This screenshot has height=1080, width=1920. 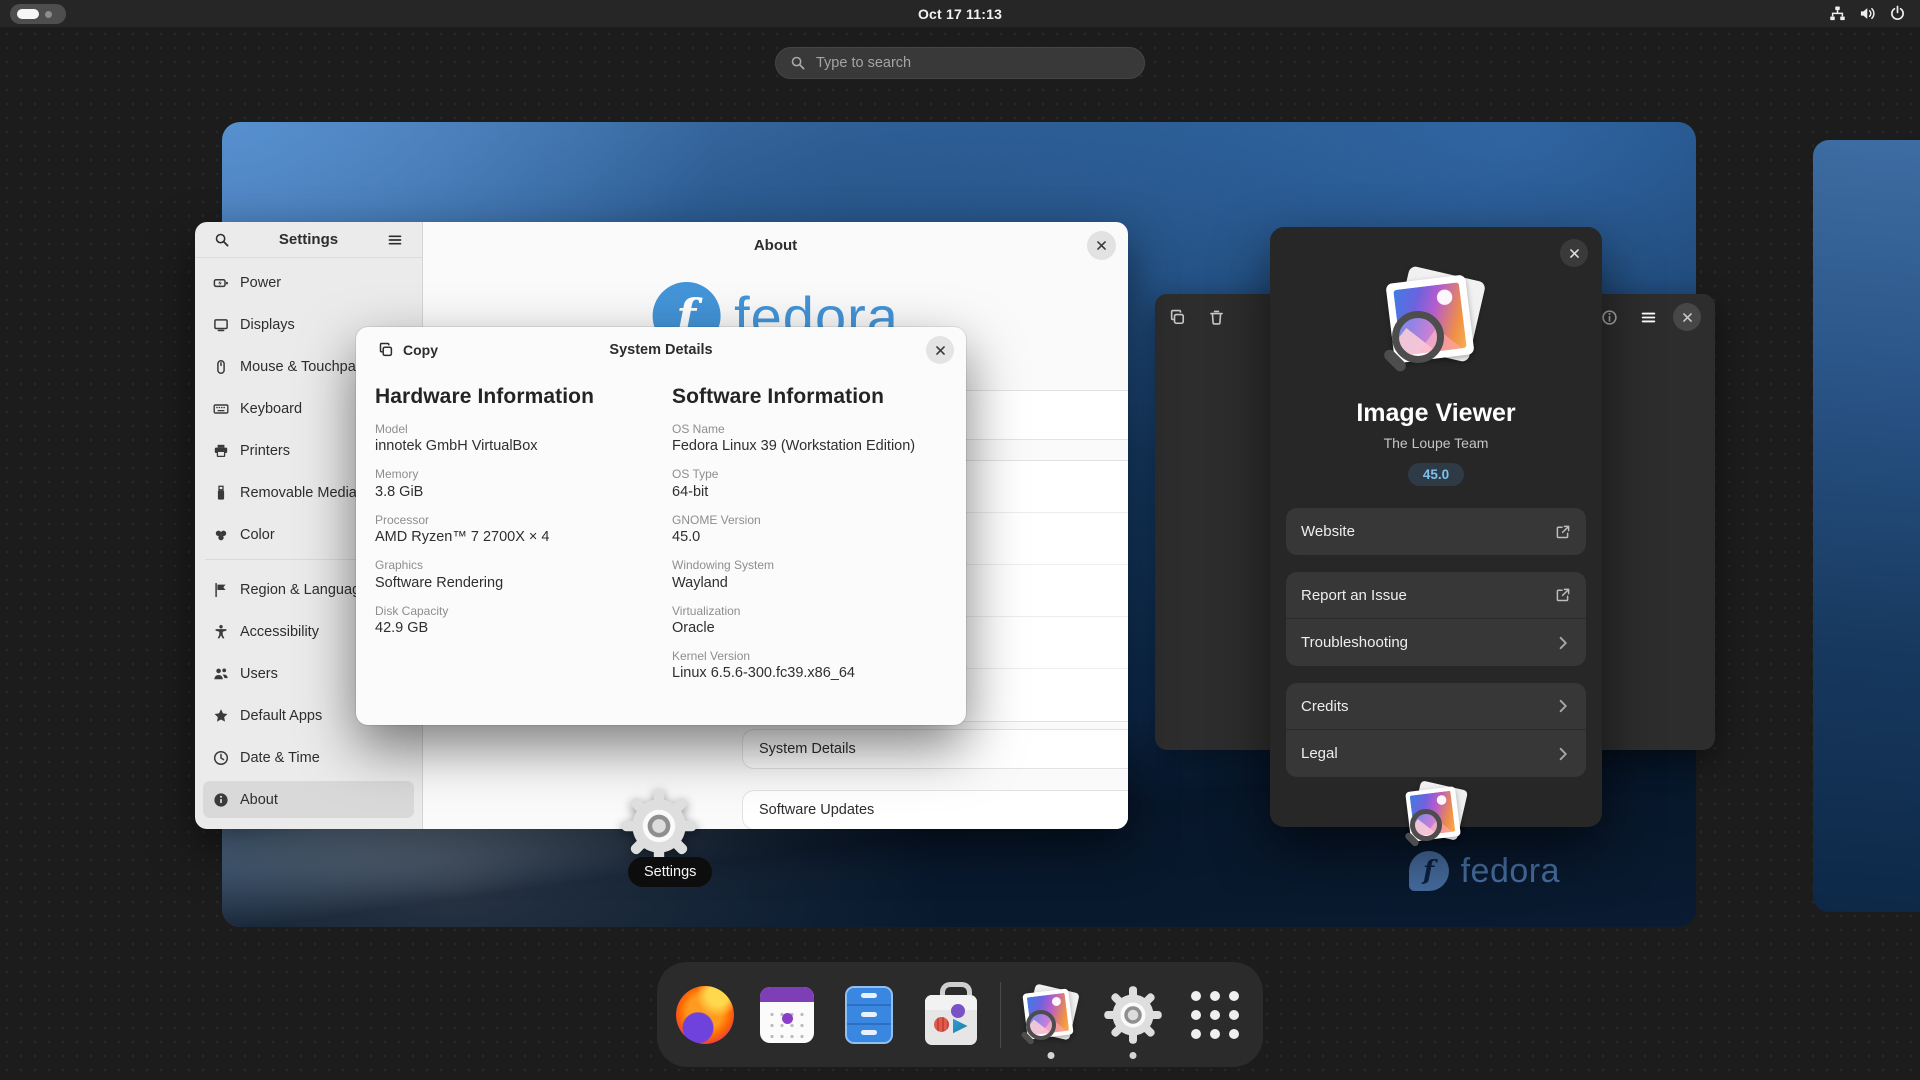 What do you see at coordinates (1866, 526) in the screenshot?
I see `adjacent-workspace-preview` at bounding box center [1866, 526].